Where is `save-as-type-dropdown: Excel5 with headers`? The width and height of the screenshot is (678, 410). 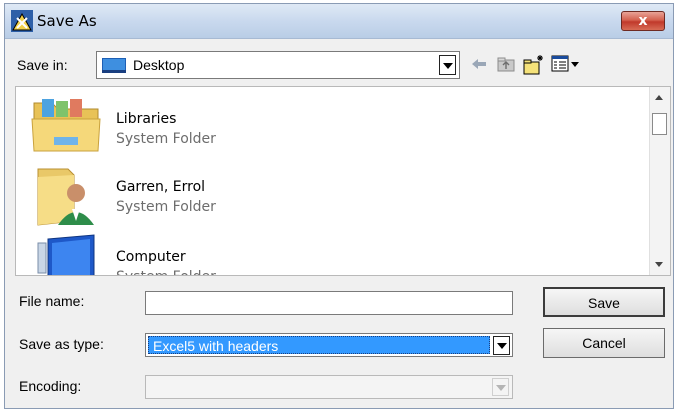 save-as-type-dropdown: Excel5 with headers is located at coordinates (329, 345).